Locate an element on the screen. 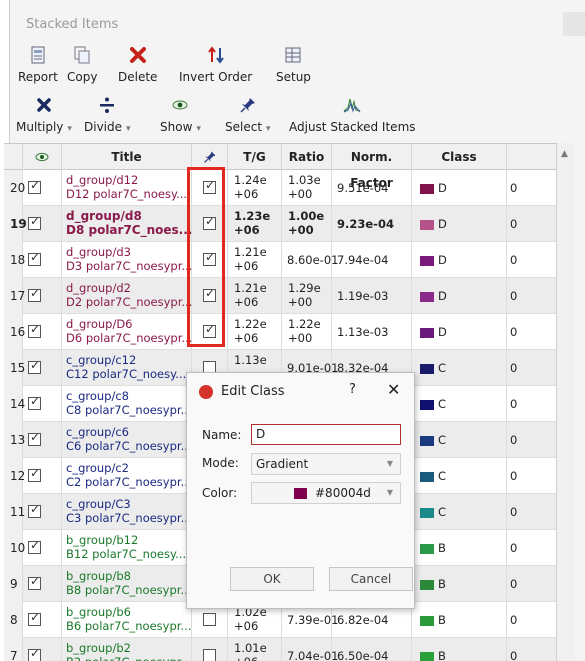 Image resolution: width=585 pixels, height=661 pixels. header-title: Title is located at coordinates (127, 157).